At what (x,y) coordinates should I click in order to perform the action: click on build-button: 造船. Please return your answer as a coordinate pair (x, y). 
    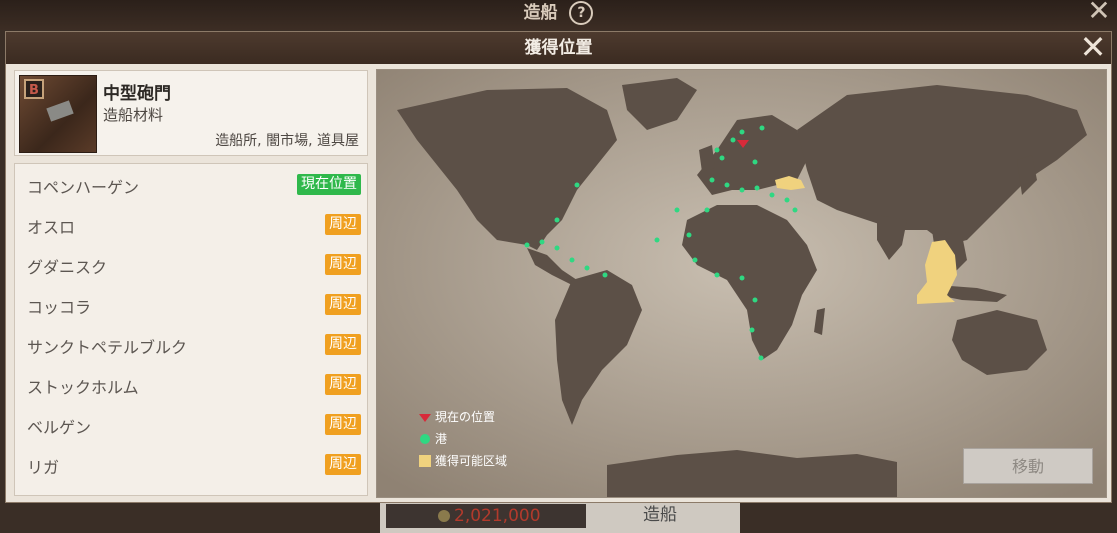
    Looking at the image, I should click on (660, 516).